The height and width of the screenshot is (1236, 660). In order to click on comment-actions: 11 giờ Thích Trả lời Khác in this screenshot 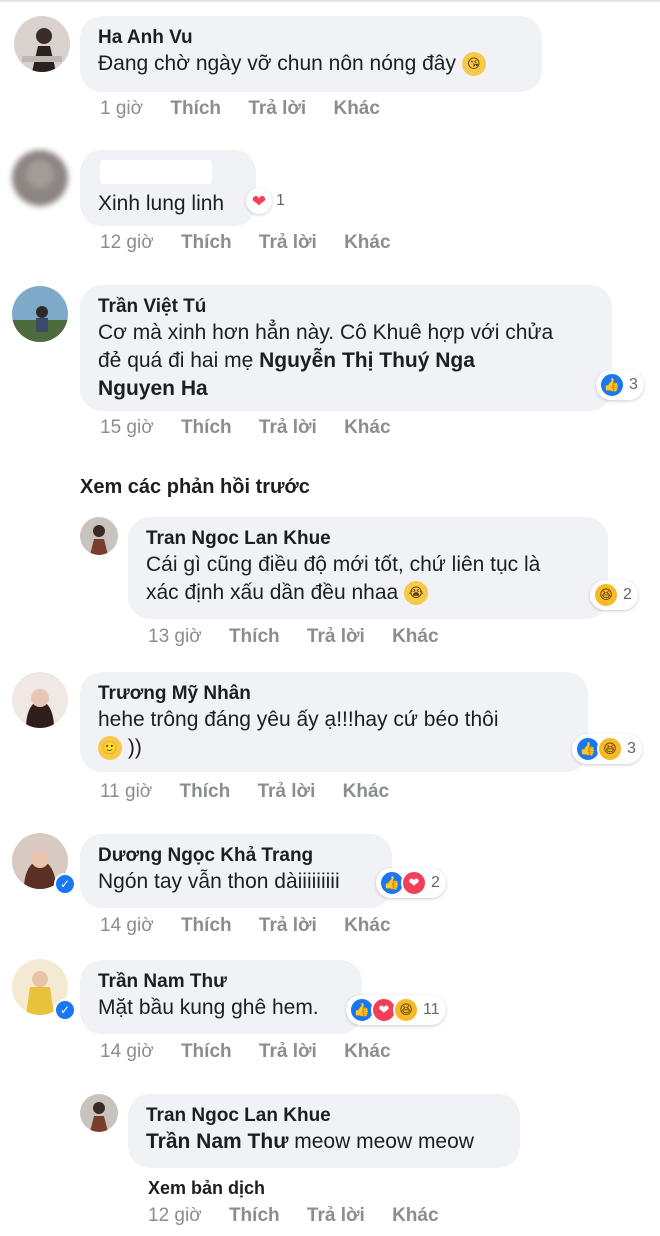, I will do `click(255, 792)`.